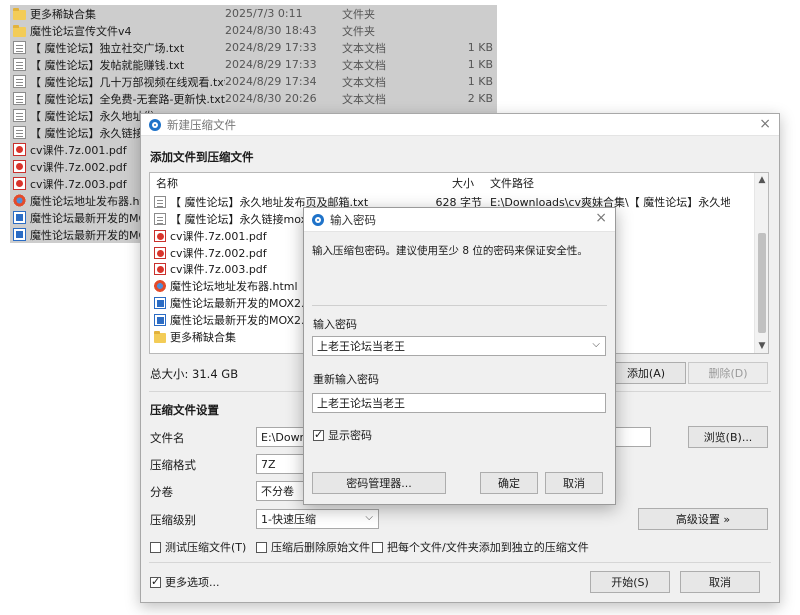 The image size is (800, 615). I want to click on split-value: 不分卷, so click(277, 491).